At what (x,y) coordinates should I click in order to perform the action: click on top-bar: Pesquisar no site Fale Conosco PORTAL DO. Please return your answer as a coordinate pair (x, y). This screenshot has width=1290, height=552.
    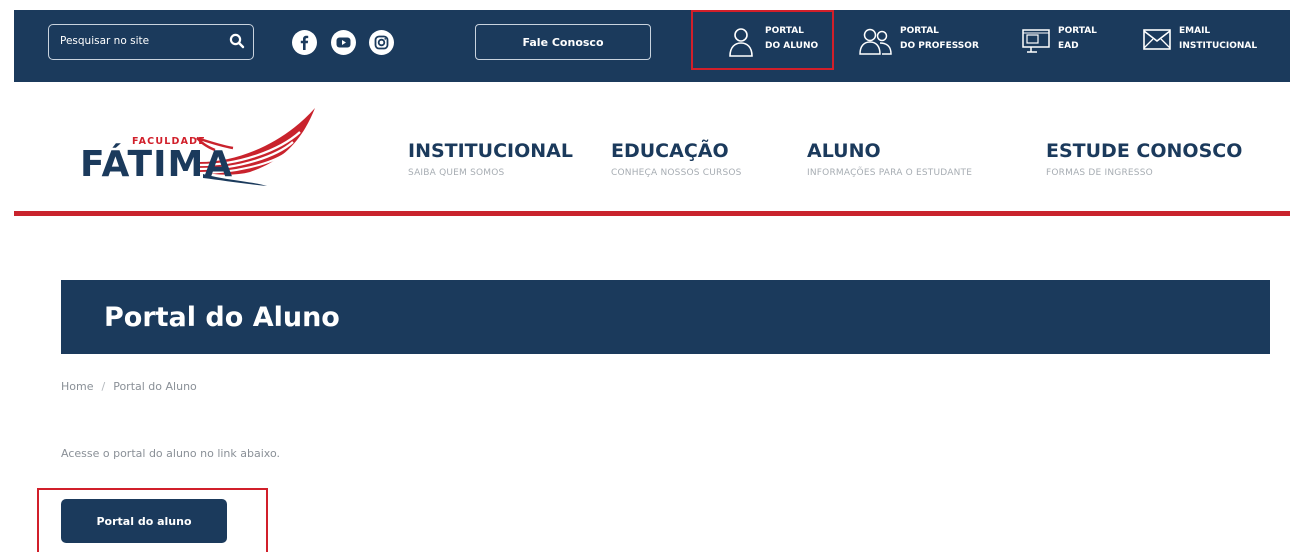
    Looking at the image, I should click on (652, 46).